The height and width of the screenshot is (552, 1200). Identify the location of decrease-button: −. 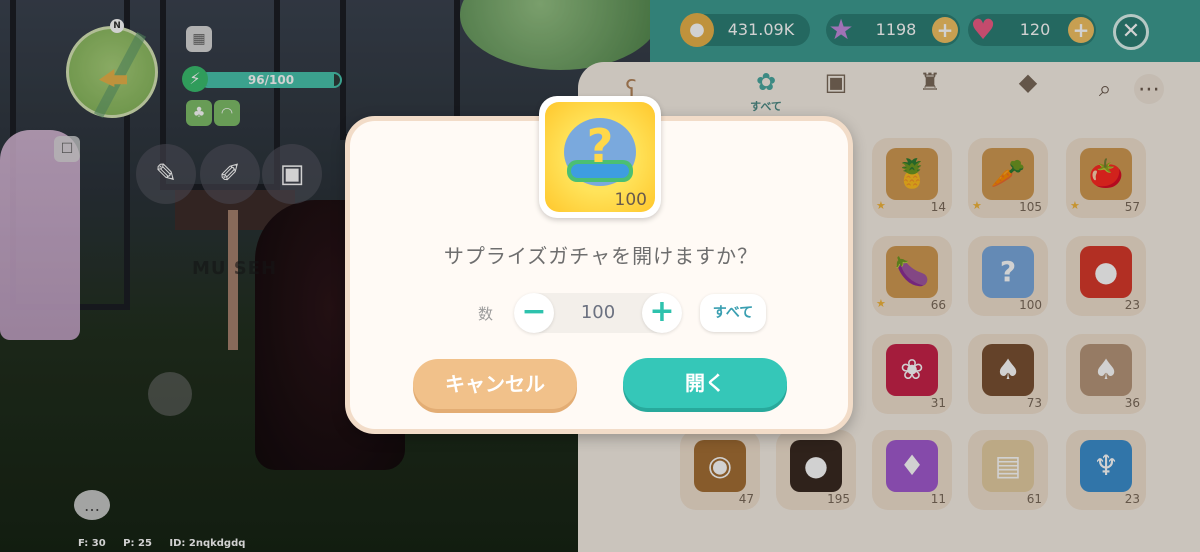
(534, 313).